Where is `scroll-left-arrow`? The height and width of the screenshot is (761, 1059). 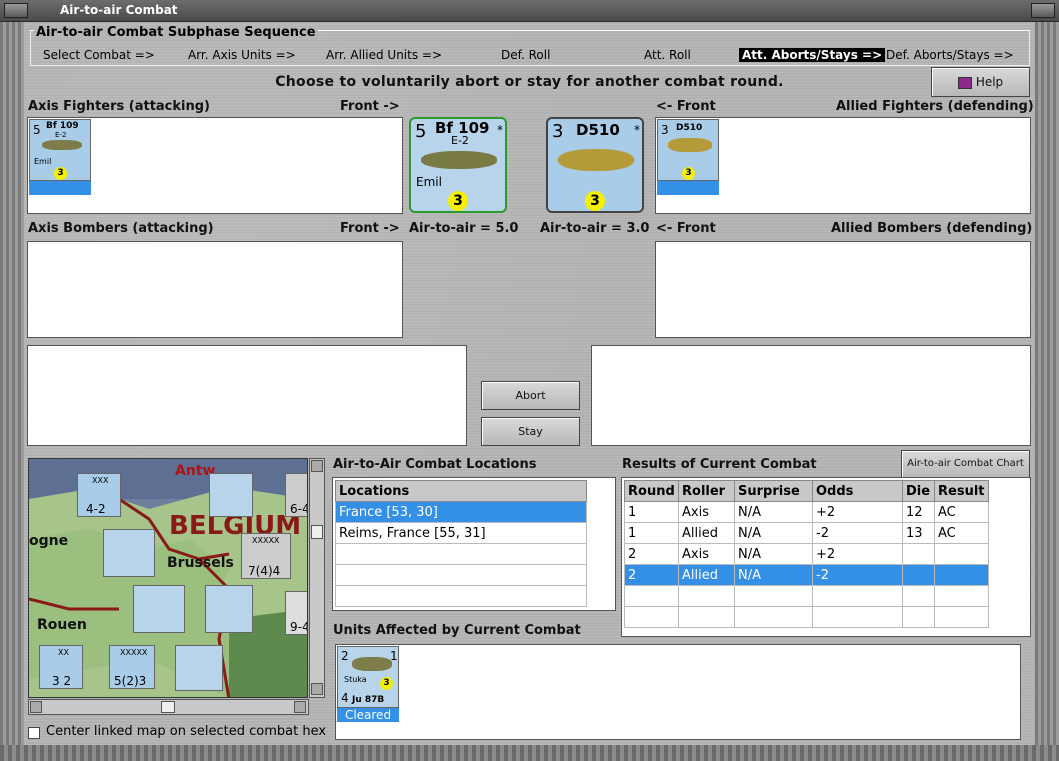 scroll-left-arrow is located at coordinates (36, 707).